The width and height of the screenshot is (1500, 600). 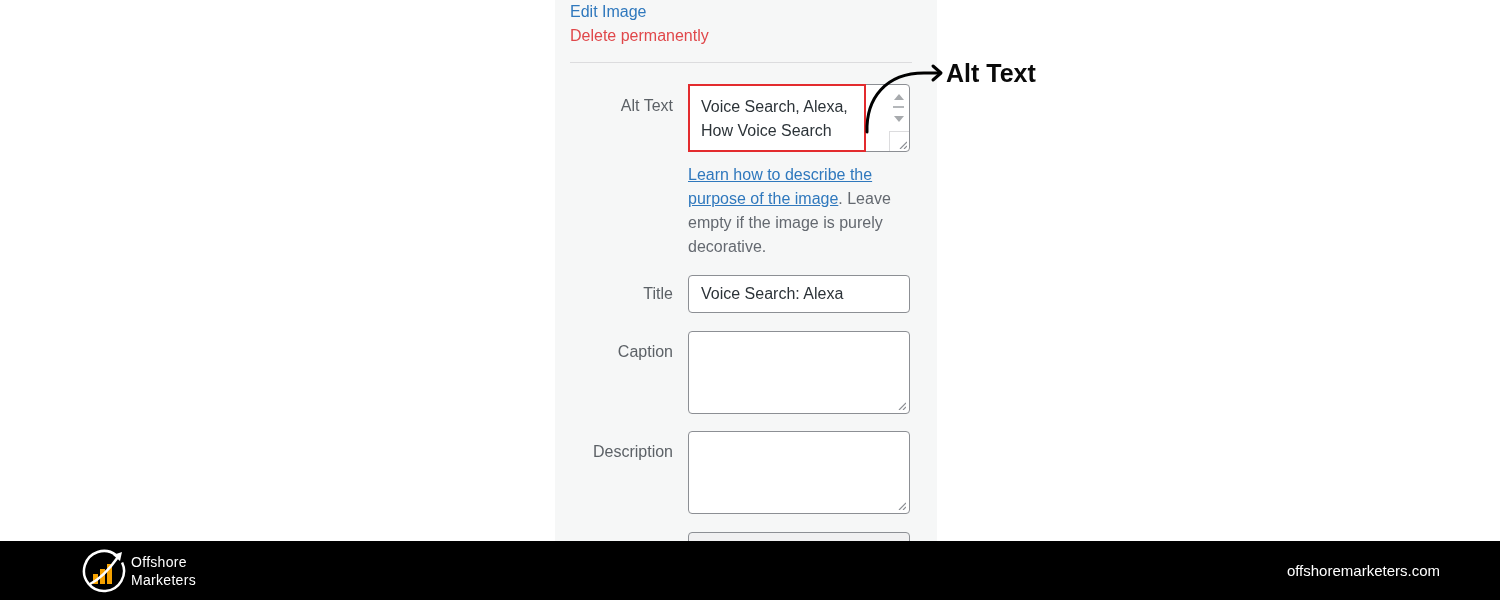 What do you see at coordinates (991, 73) in the screenshot?
I see `annotation-label: Alt Text` at bounding box center [991, 73].